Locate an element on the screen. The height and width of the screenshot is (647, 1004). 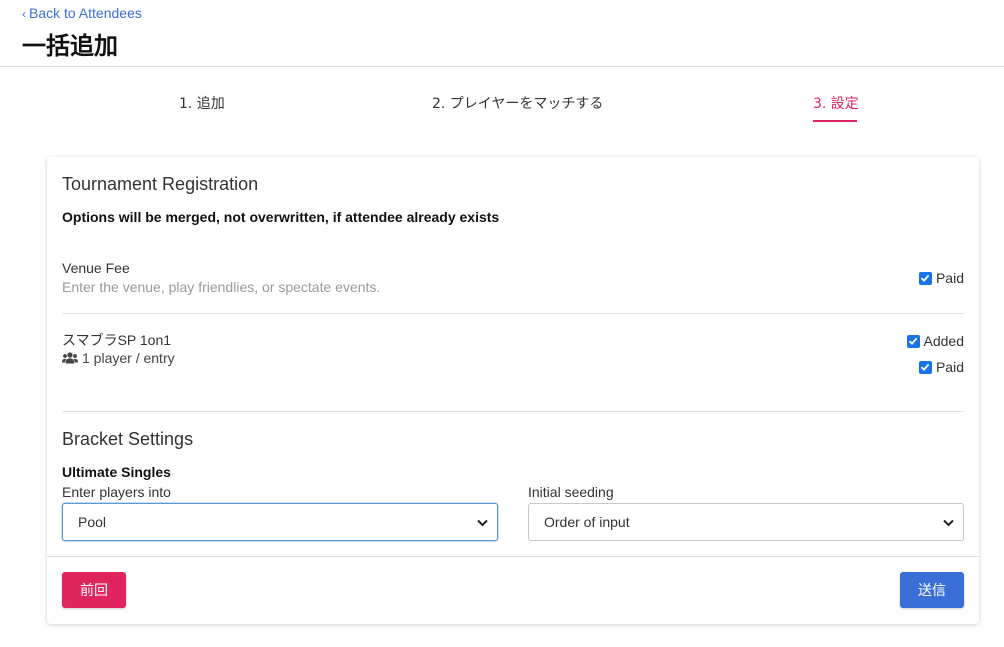
bracket-name: Ultimate Singles is located at coordinates (116, 472).